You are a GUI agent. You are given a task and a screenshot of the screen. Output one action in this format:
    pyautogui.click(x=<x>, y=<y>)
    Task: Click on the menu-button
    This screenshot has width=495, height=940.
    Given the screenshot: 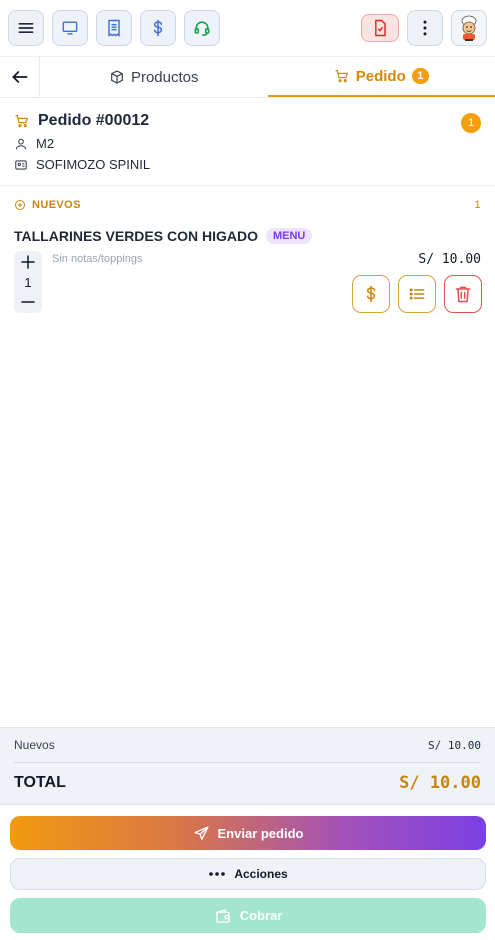 What is the action you would take?
    pyautogui.click(x=26, y=28)
    